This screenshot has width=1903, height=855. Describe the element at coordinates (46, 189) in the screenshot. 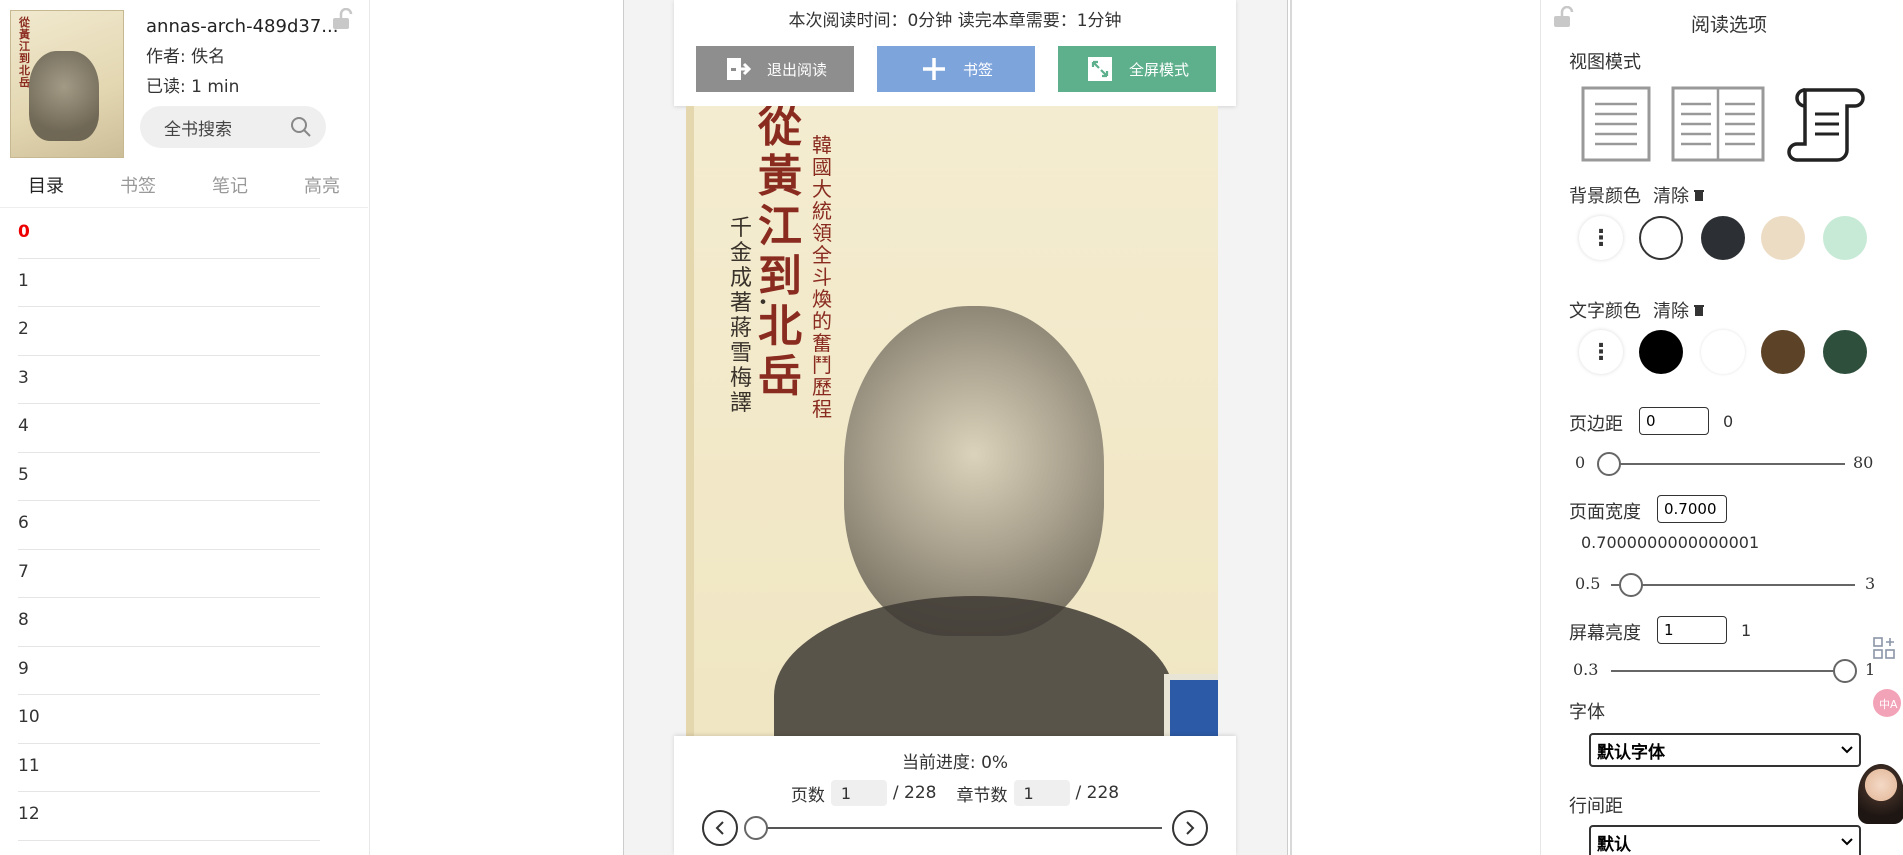

I see `tab-toc: 目录` at that location.